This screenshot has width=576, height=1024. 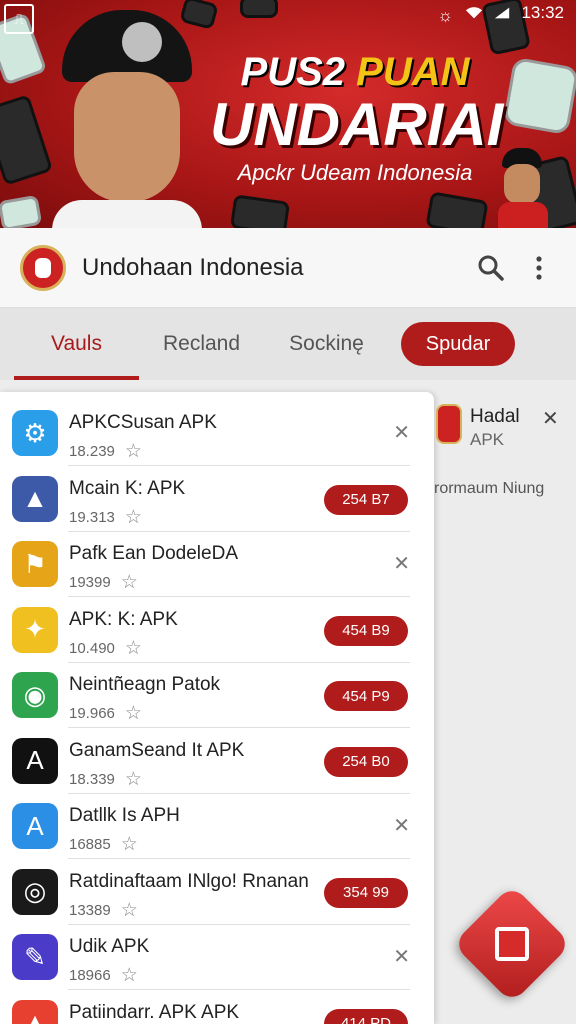 I want to click on app-list-item: ◎ Ratdinaftaam INlgo! Rnanan 13389 ☆ 354 99, so click(x=217, y=892).